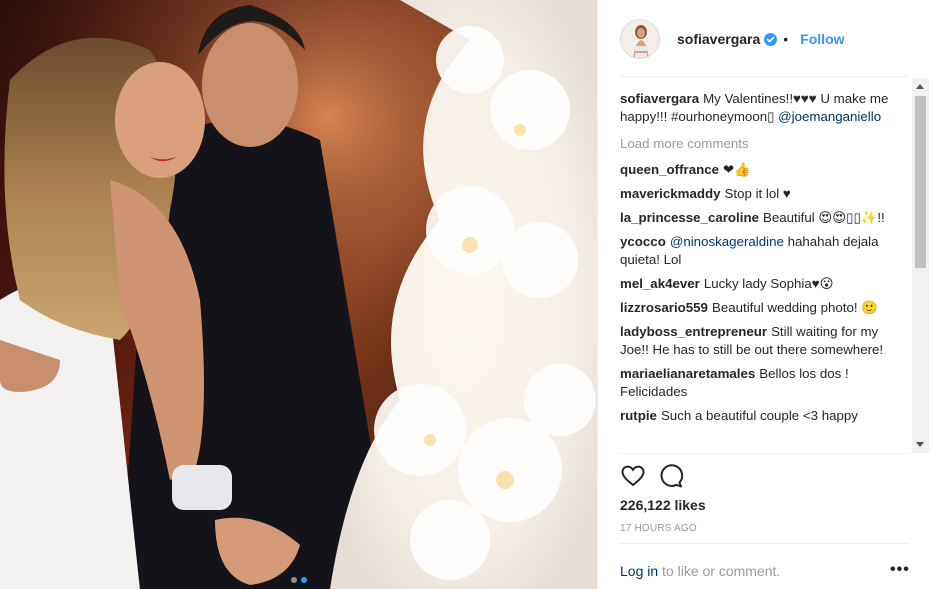 The width and height of the screenshot is (932, 589). I want to click on comment-item: maverickmaddy Stop it lol ♥, so click(765, 194).